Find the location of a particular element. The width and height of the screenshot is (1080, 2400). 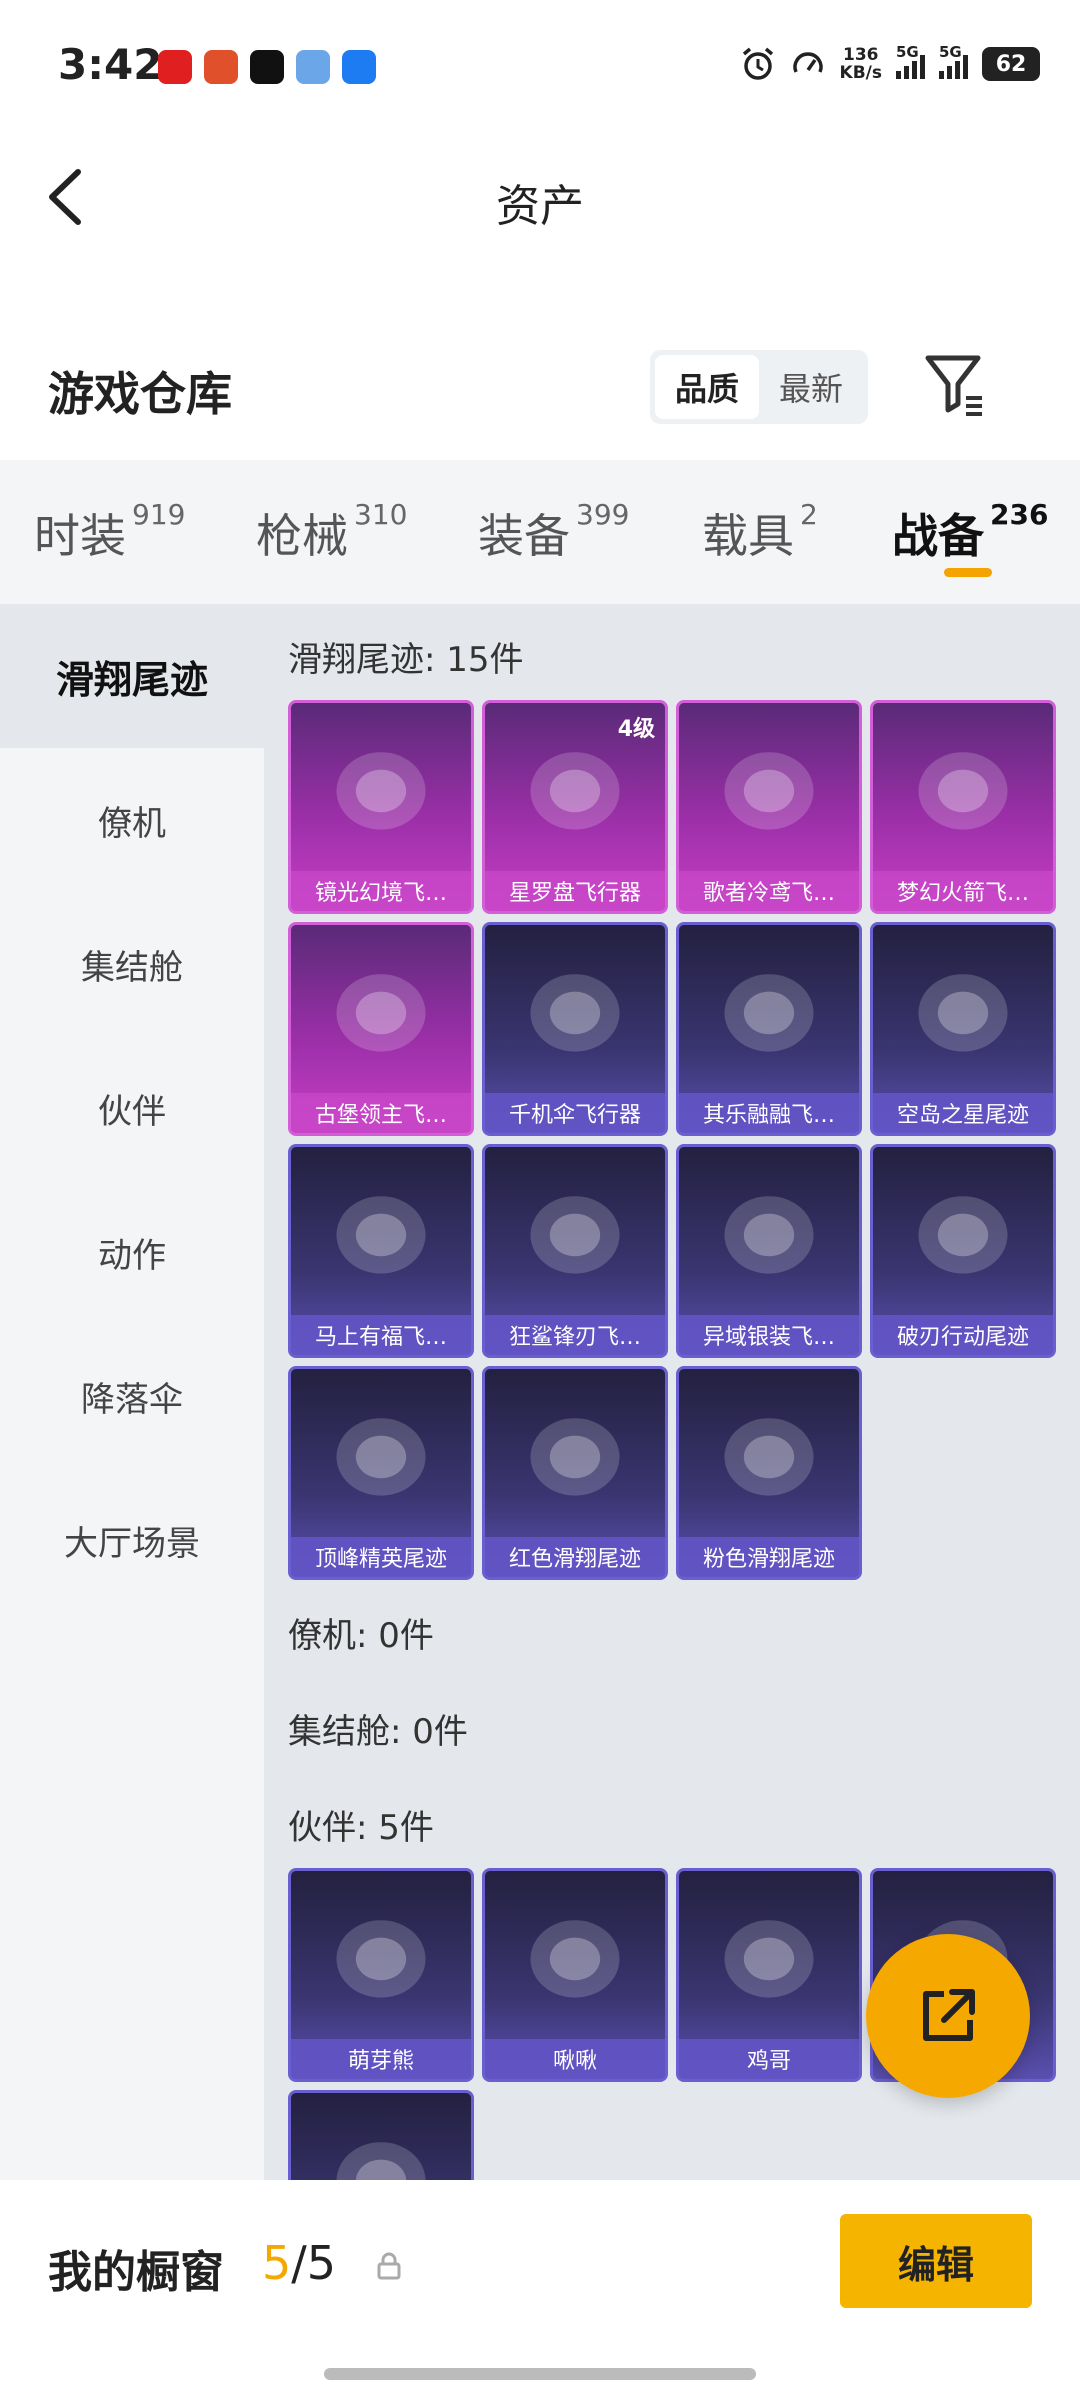

tab-count: 919 is located at coordinates (159, 514).